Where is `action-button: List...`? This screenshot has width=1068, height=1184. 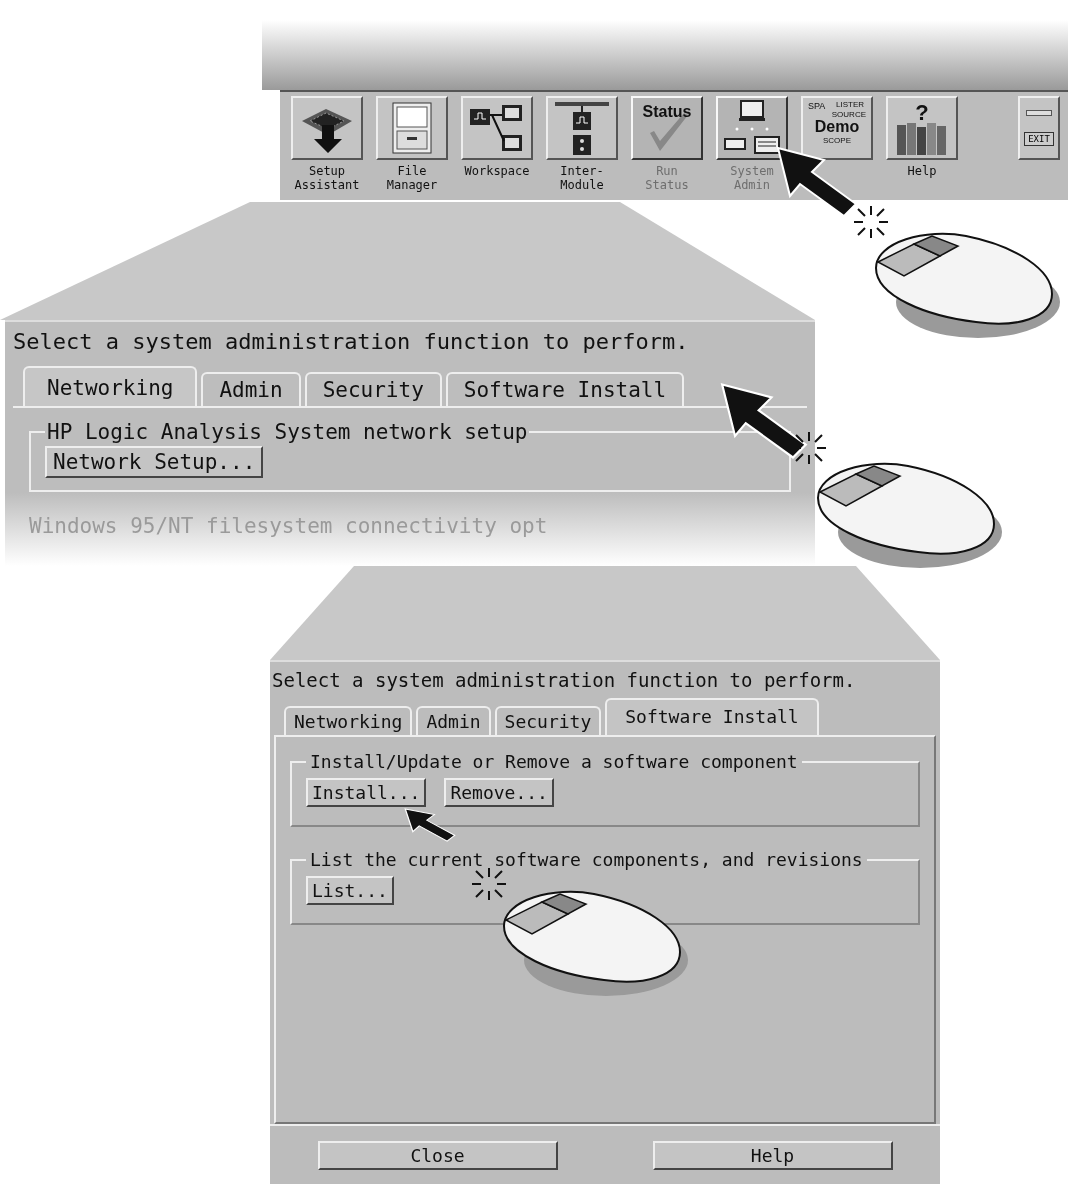
action-button: List... is located at coordinates (350, 890).